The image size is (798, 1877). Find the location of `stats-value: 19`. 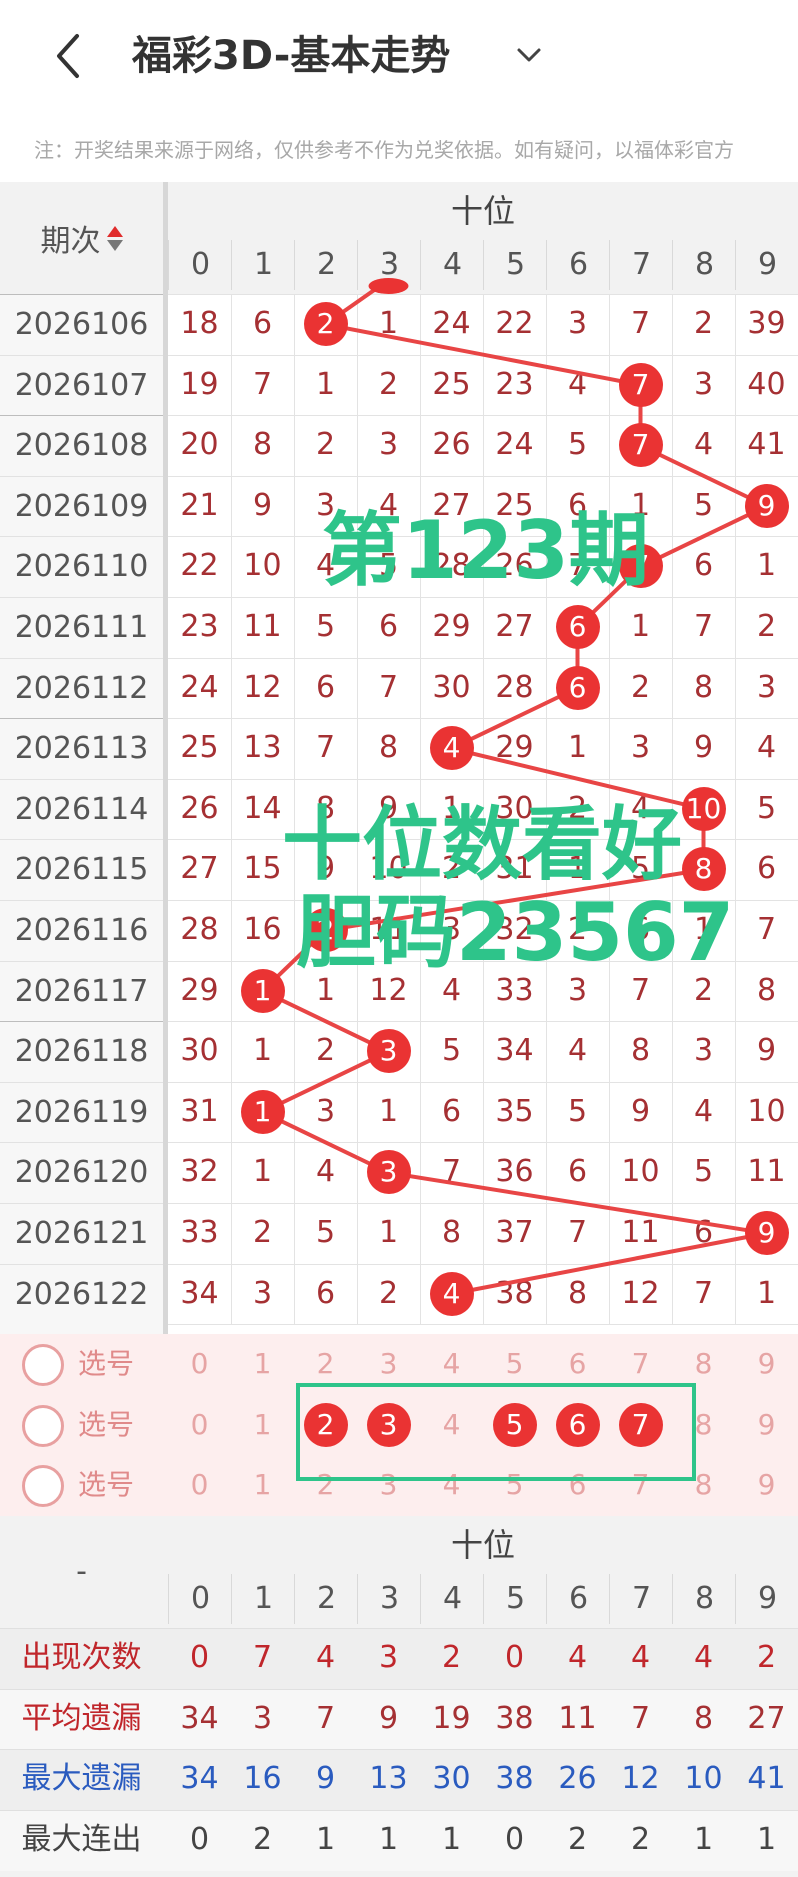

stats-value: 19 is located at coordinates (451, 1718).